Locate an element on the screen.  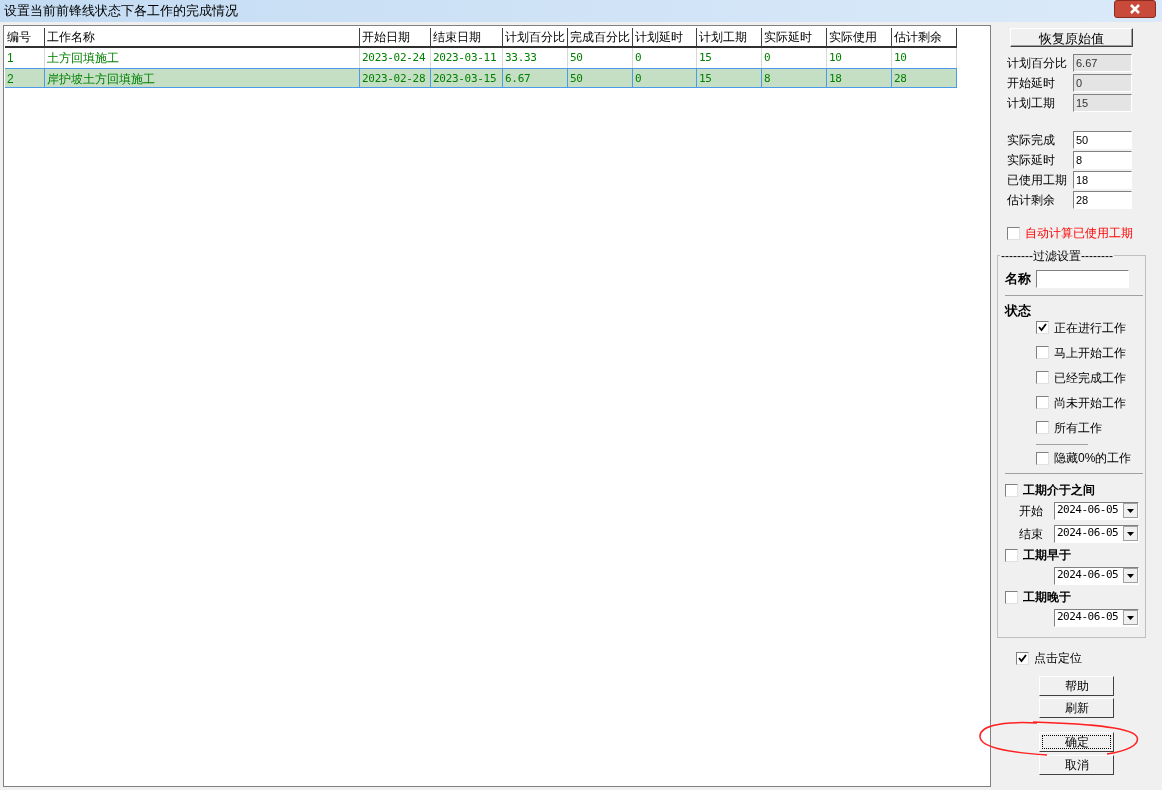
close-button is located at coordinates (1135, 9).